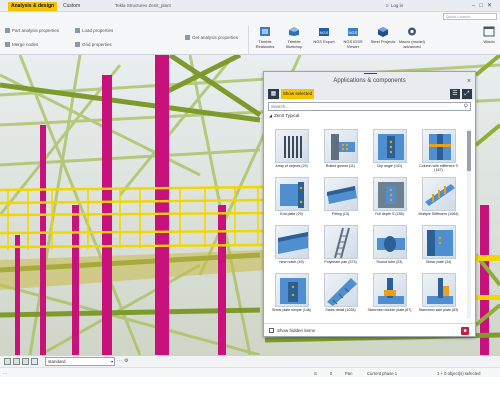 This screenshot has width=500, height=400. What do you see at coordinates (271, 330) in the screenshot?
I see `show-hidden-checkbox` at bounding box center [271, 330].